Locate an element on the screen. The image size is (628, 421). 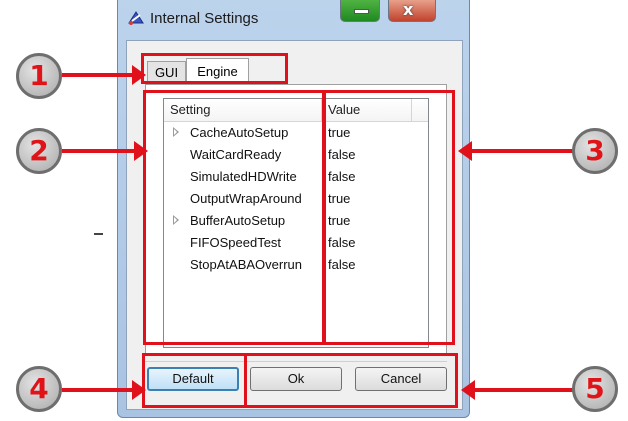
minimize-icon is located at coordinates (361, 11).